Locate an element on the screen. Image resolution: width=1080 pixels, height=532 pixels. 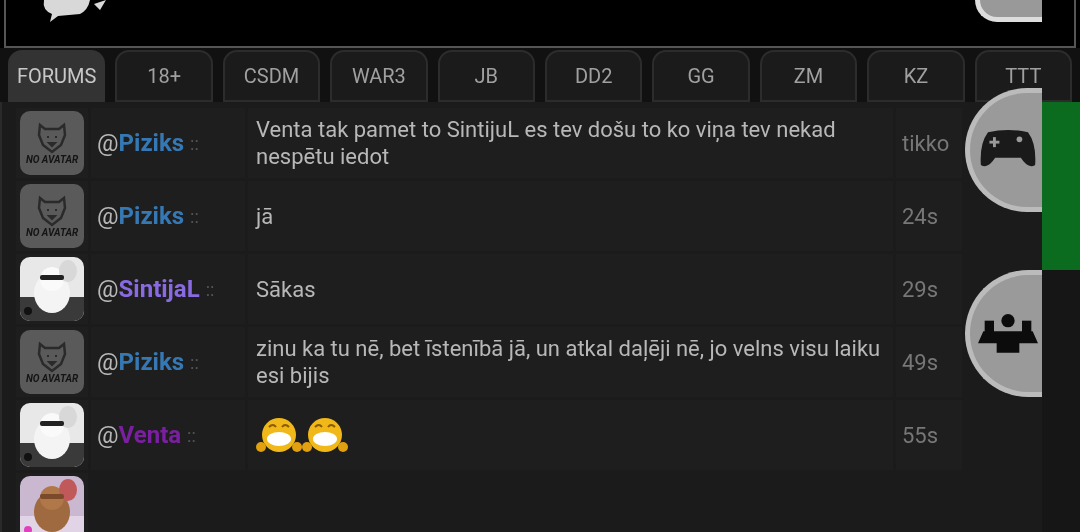
forum-tab: KZ is located at coordinates (916, 76).